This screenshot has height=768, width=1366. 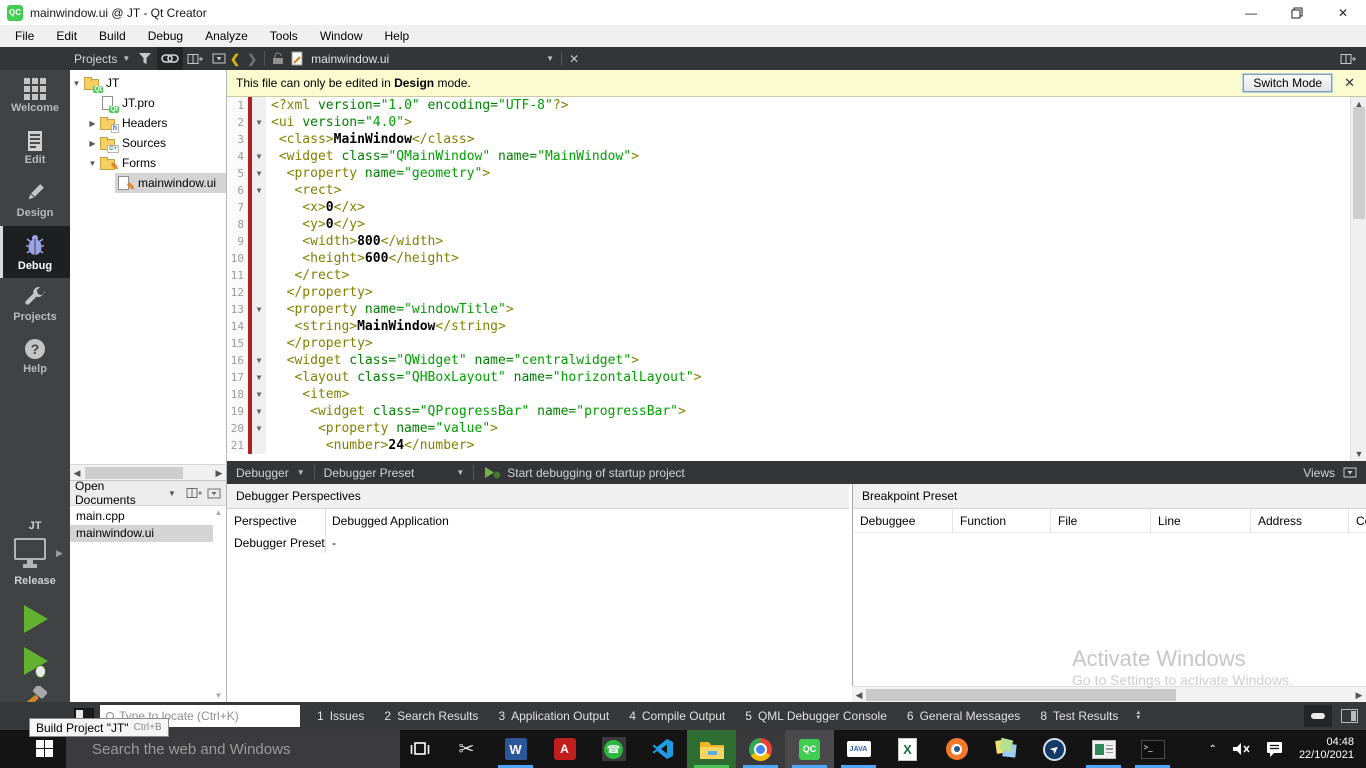 I want to click on tree-expander-icon: ▼, so click(x=92, y=163).